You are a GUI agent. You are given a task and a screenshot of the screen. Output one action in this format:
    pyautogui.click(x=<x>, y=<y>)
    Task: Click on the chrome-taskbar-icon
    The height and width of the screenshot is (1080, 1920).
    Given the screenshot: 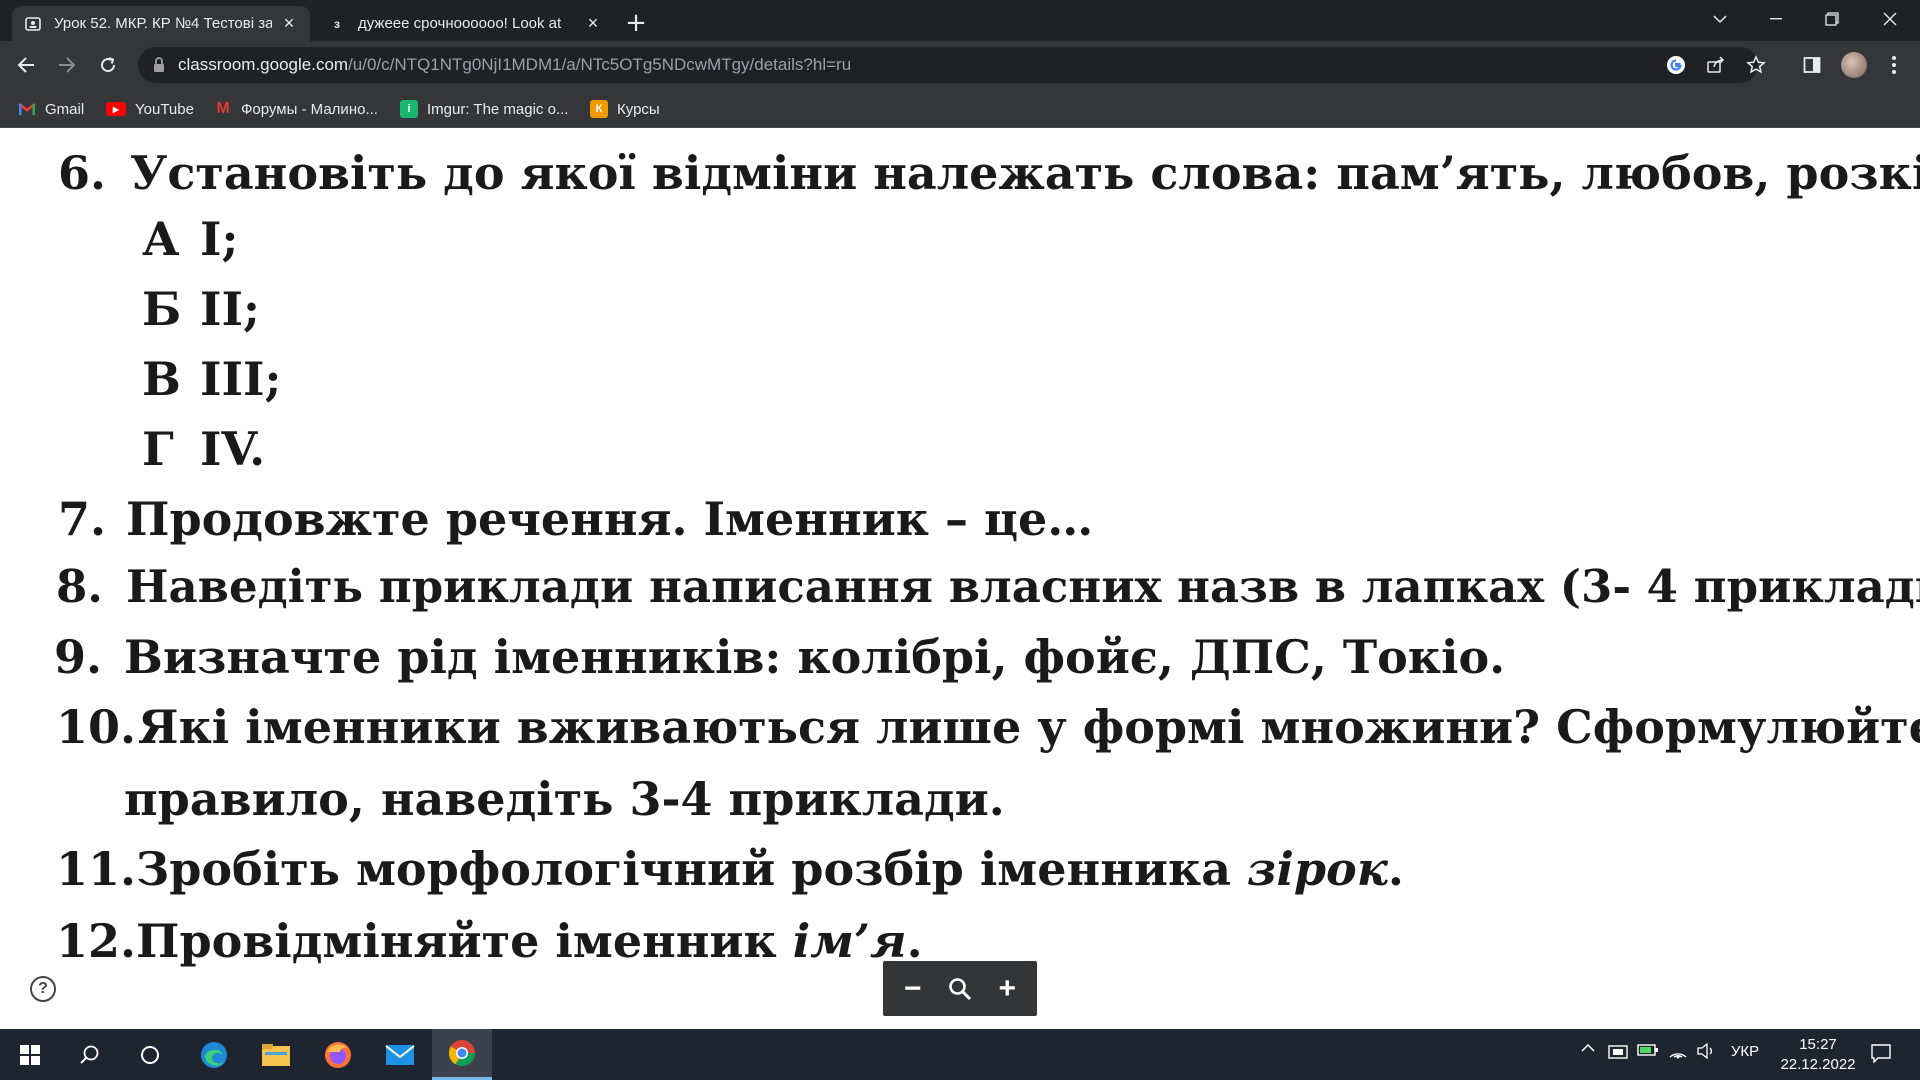 What is the action you would take?
    pyautogui.click(x=462, y=1054)
    